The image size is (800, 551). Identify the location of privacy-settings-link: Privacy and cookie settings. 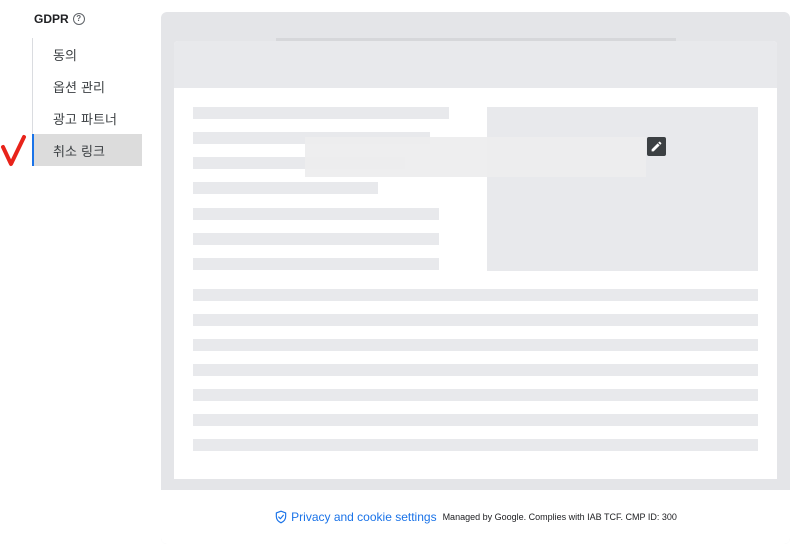
(355, 517).